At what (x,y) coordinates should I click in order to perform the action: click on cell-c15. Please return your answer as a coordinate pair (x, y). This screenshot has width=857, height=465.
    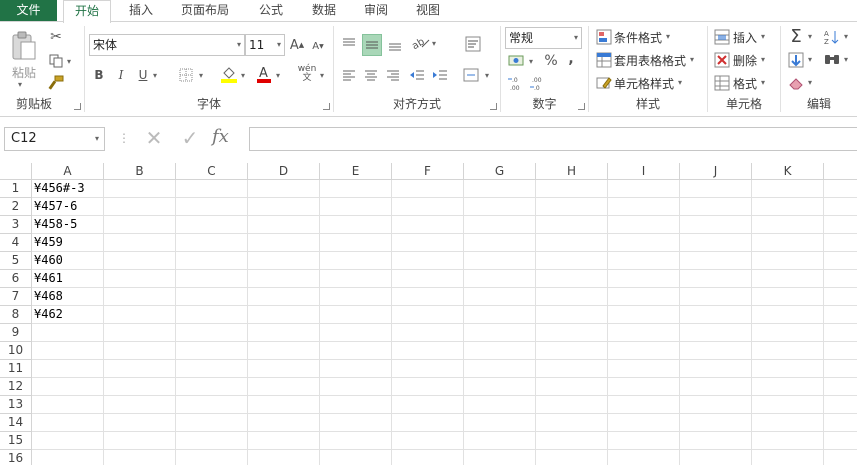
    Looking at the image, I should click on (212, 441).